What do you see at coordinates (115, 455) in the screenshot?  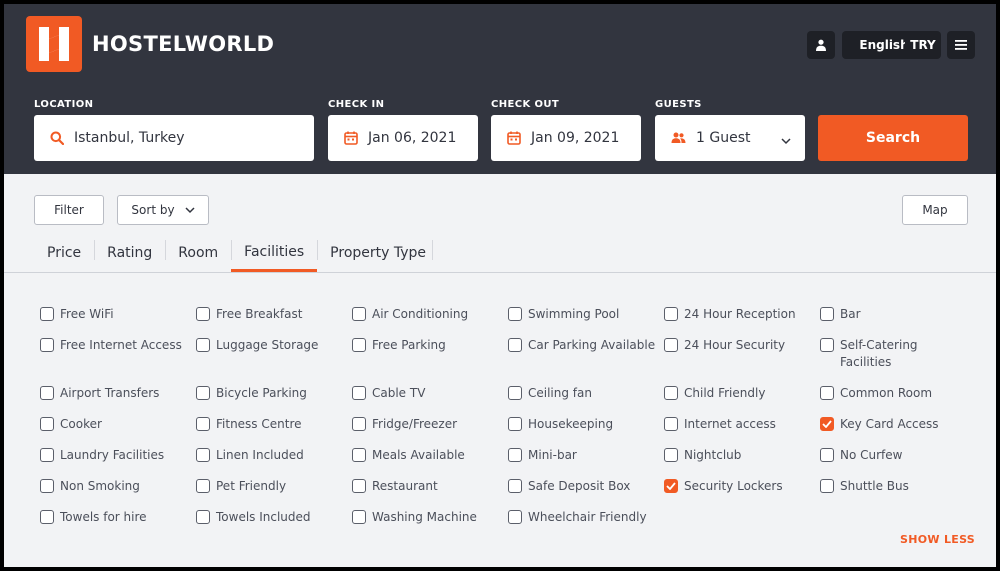 I see `facility-option: Laundry Facilities` at bounding box center [115, 455].